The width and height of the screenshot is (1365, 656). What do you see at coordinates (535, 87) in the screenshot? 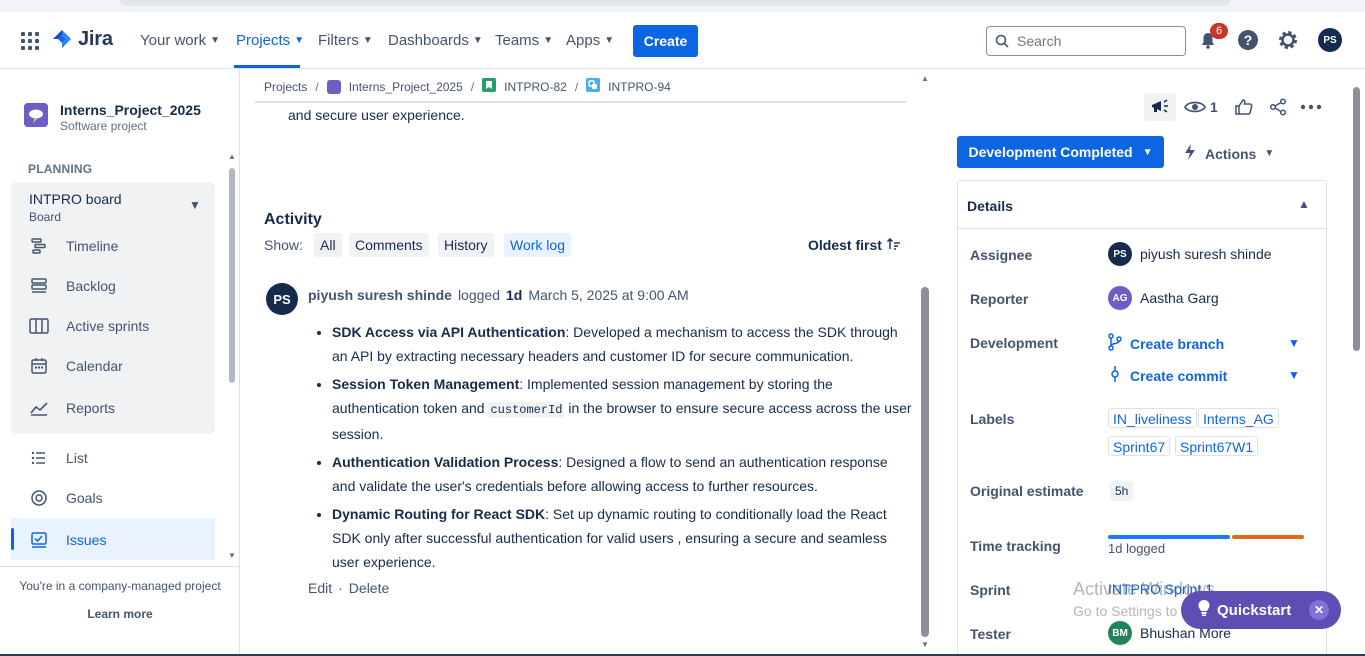
I see `breadcrumb-parent-issue: INTPRO-82` at bounding box center [535, 87].